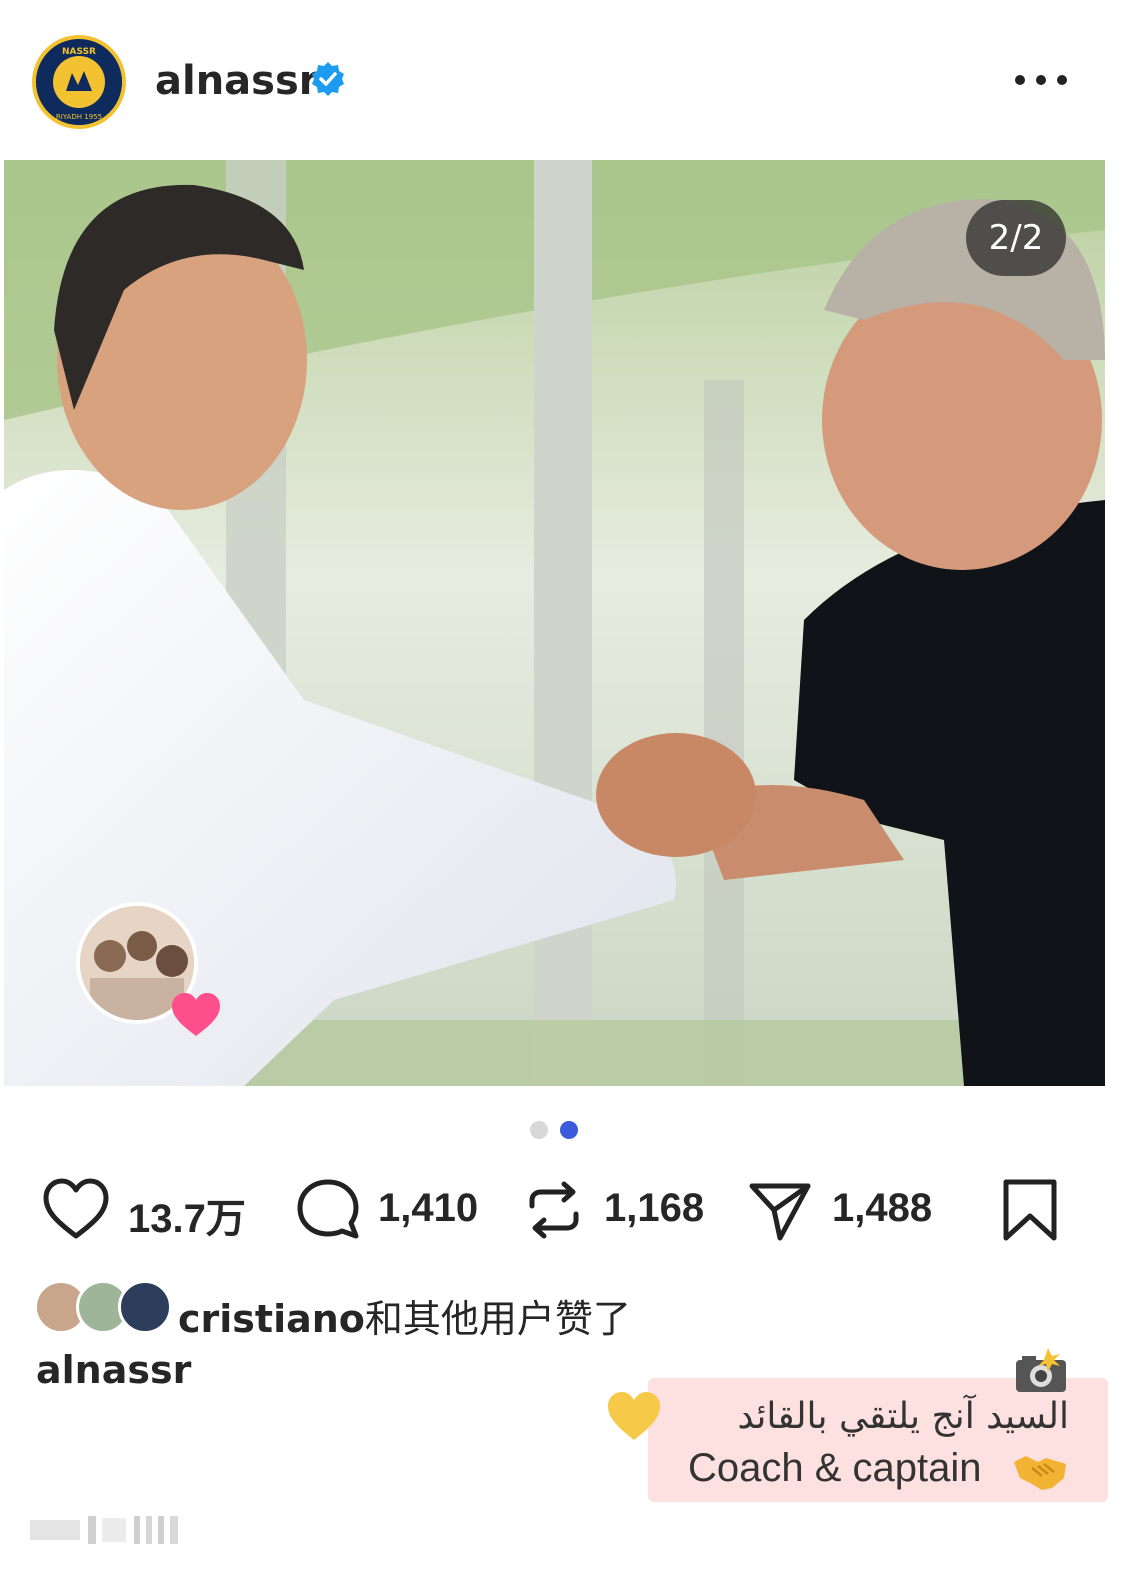 The image size is (1125, 1595). I want to click on handshake-icon, so click(1040, 1473).